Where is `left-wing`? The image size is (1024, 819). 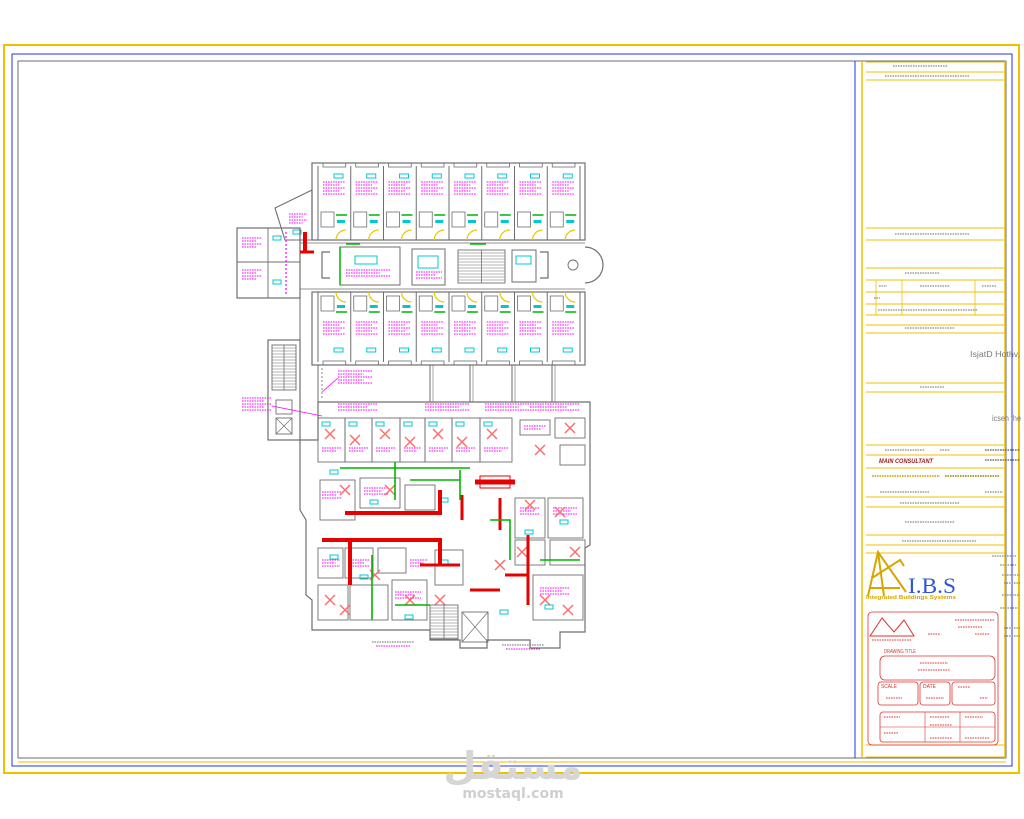 left-wing is located at coordinates (275, 244).